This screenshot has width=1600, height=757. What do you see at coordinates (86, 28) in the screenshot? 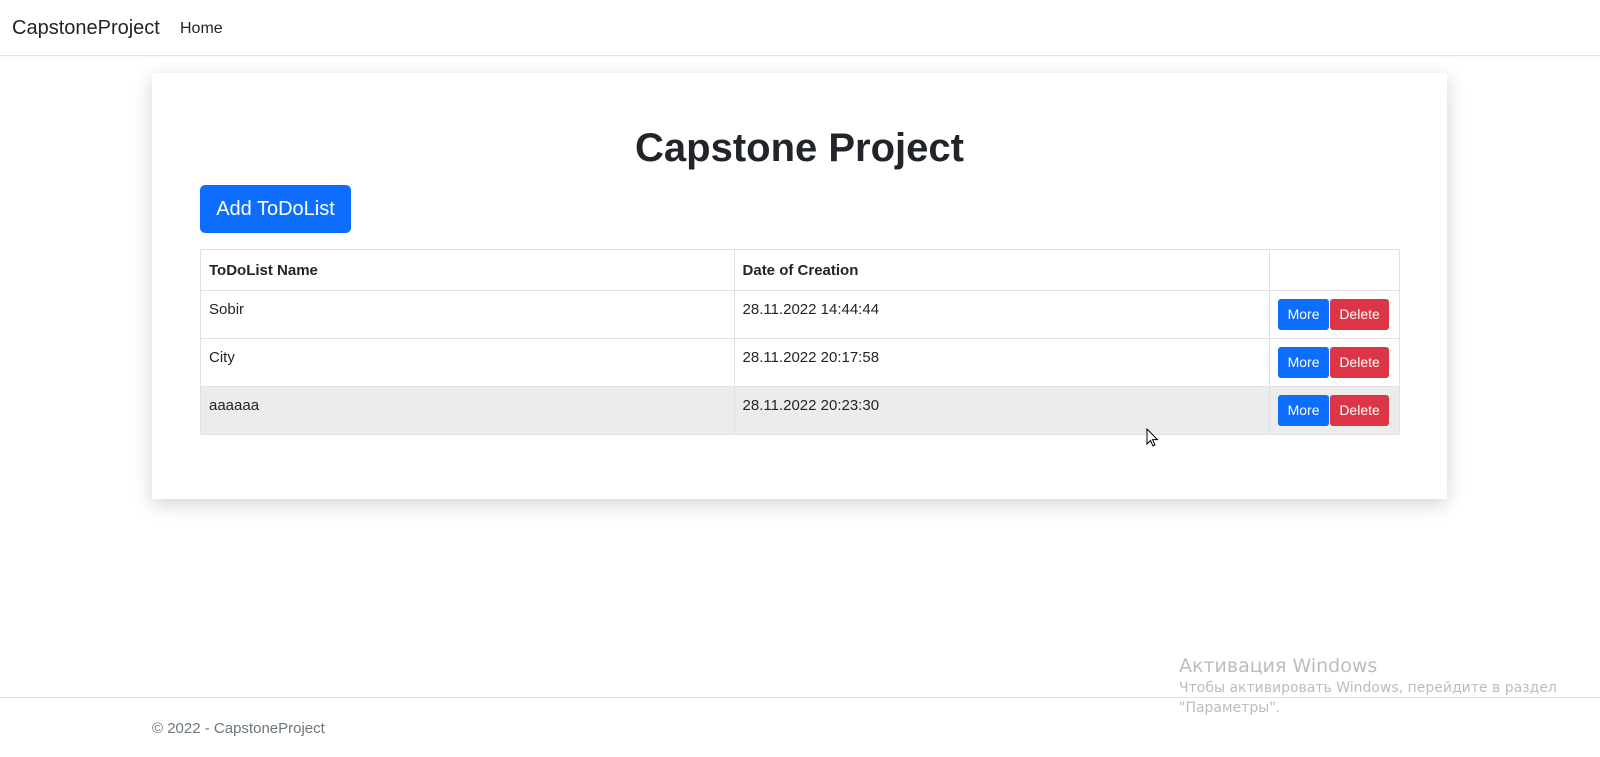
I see `brand-link: CapstoneProject` at bounding box center [86, 28].